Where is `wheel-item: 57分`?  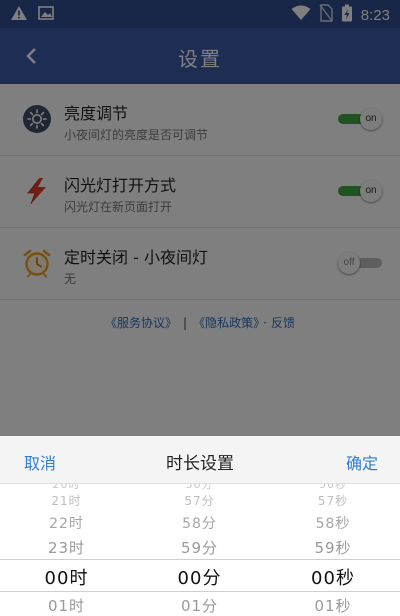
wheel-item: 57分 is located at coordinates (199, 501).